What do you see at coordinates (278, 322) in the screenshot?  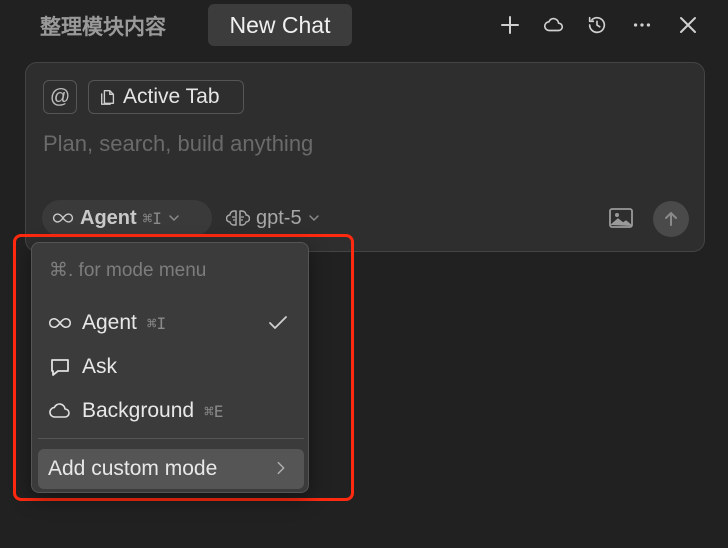 I see `checkmark-icon` at bounding box center [278, 322].